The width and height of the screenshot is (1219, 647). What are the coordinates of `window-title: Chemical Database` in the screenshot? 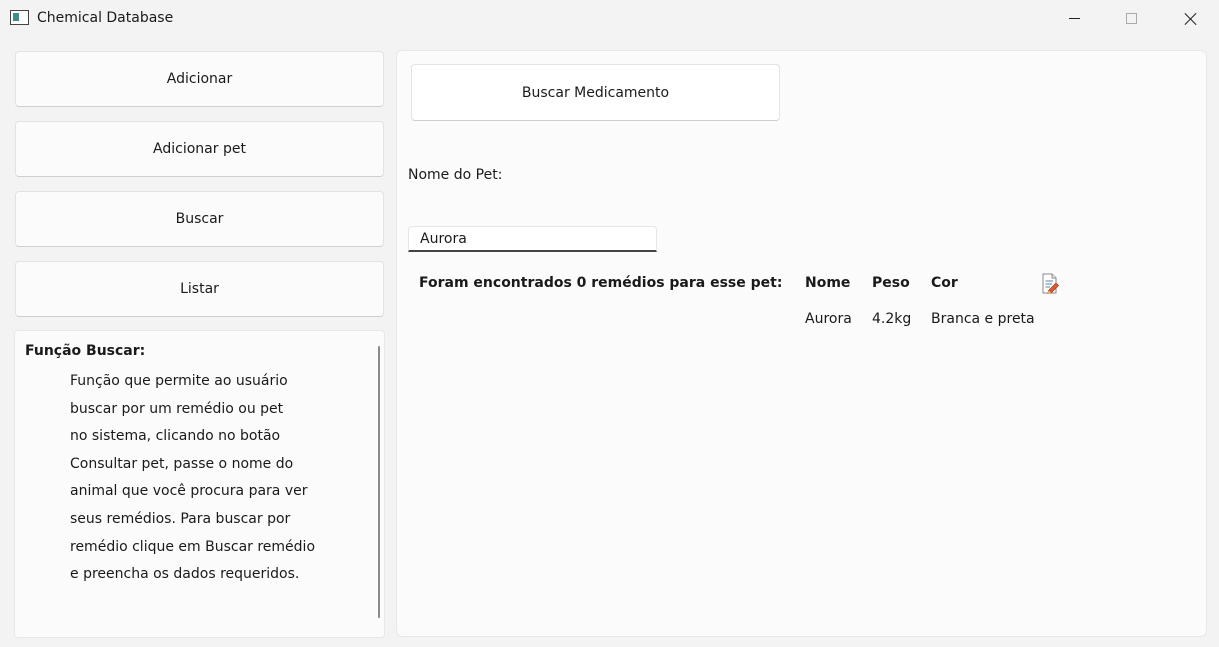 It's located at (105, 18).